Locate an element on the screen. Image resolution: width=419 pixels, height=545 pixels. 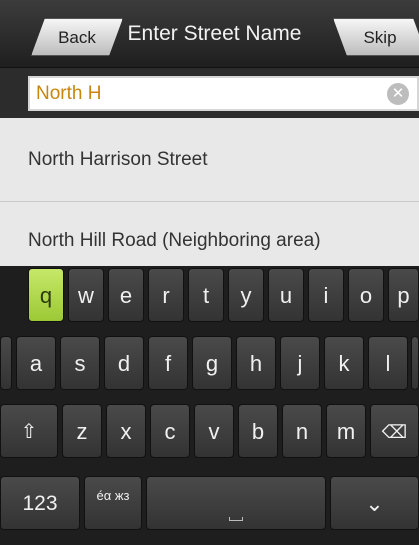
skip-button: Skip is located at coordinates (376, 37).